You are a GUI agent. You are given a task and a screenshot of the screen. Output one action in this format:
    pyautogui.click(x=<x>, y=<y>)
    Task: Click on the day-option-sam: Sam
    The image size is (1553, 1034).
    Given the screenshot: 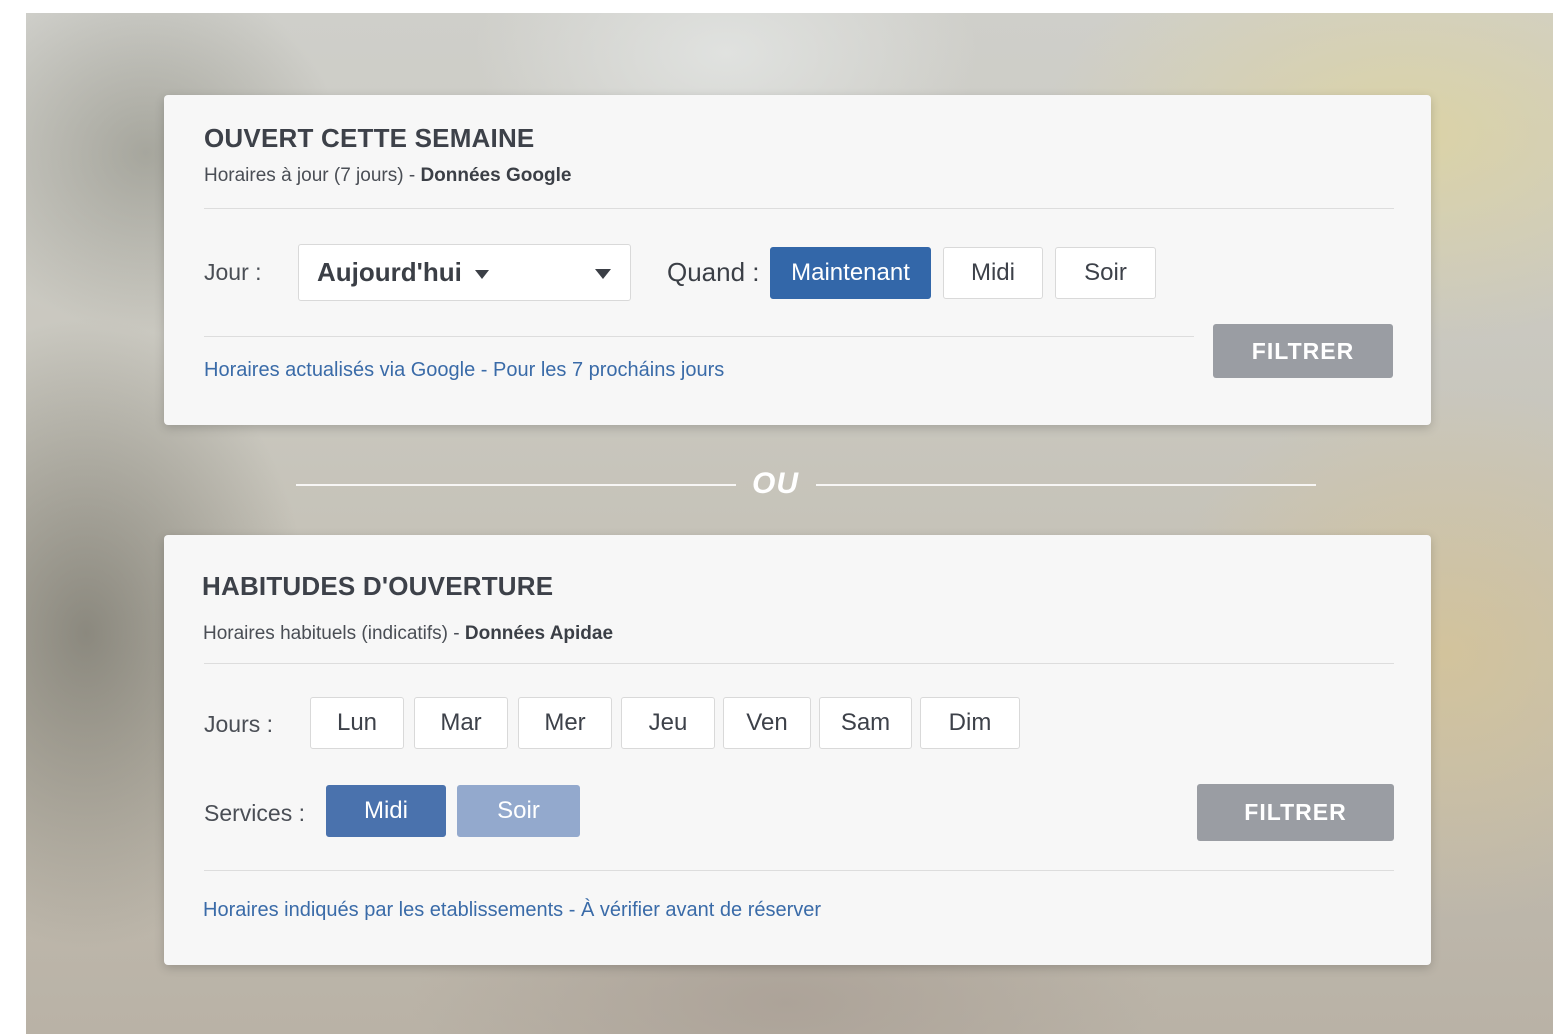 What is the action you would take?
    pyautogui.click(x=865, y=723)
    